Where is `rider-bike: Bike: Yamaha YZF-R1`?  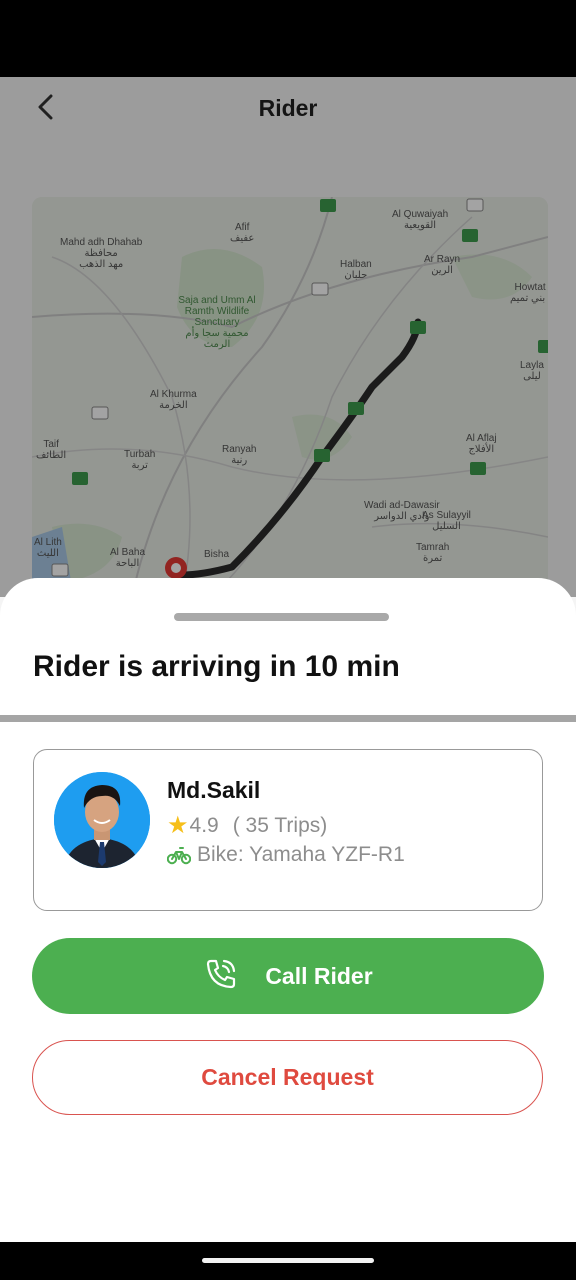 rider-bike: Bike: Yamaha YZF-R1 is located at coordinates (286, 855).